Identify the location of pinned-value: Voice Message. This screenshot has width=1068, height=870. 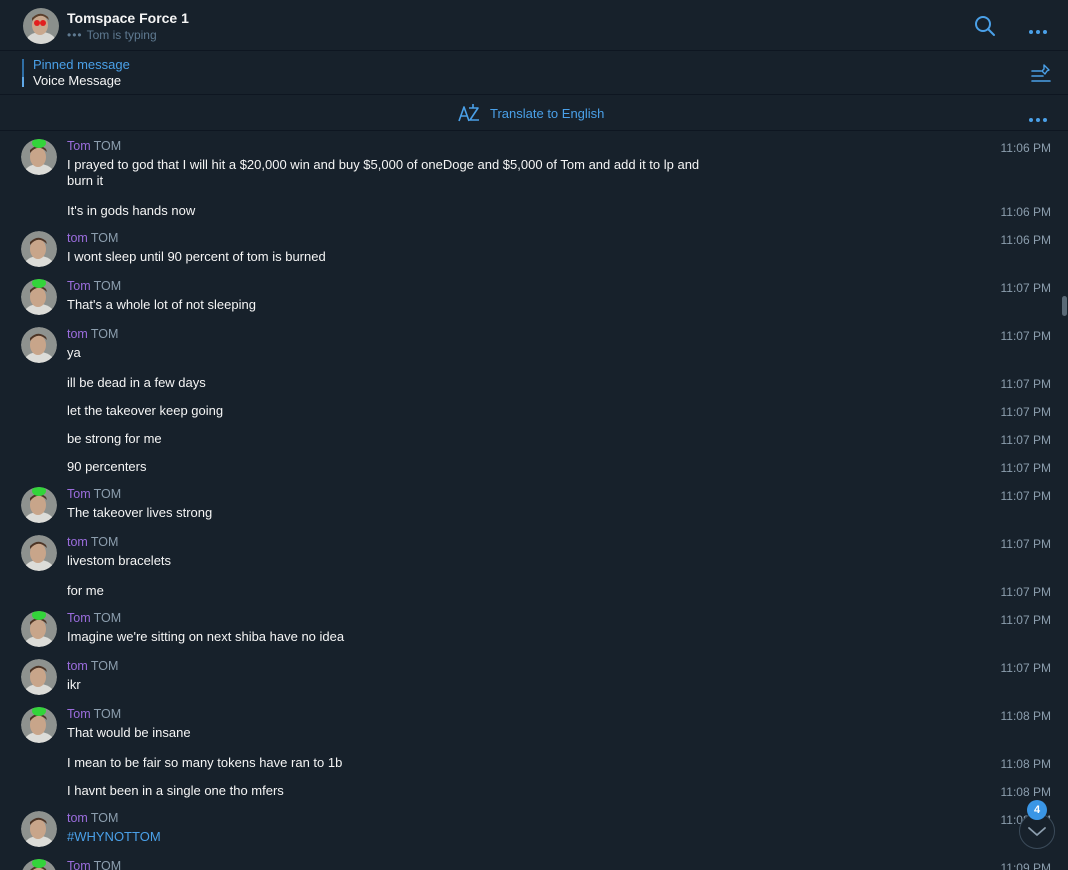
(77, 80).